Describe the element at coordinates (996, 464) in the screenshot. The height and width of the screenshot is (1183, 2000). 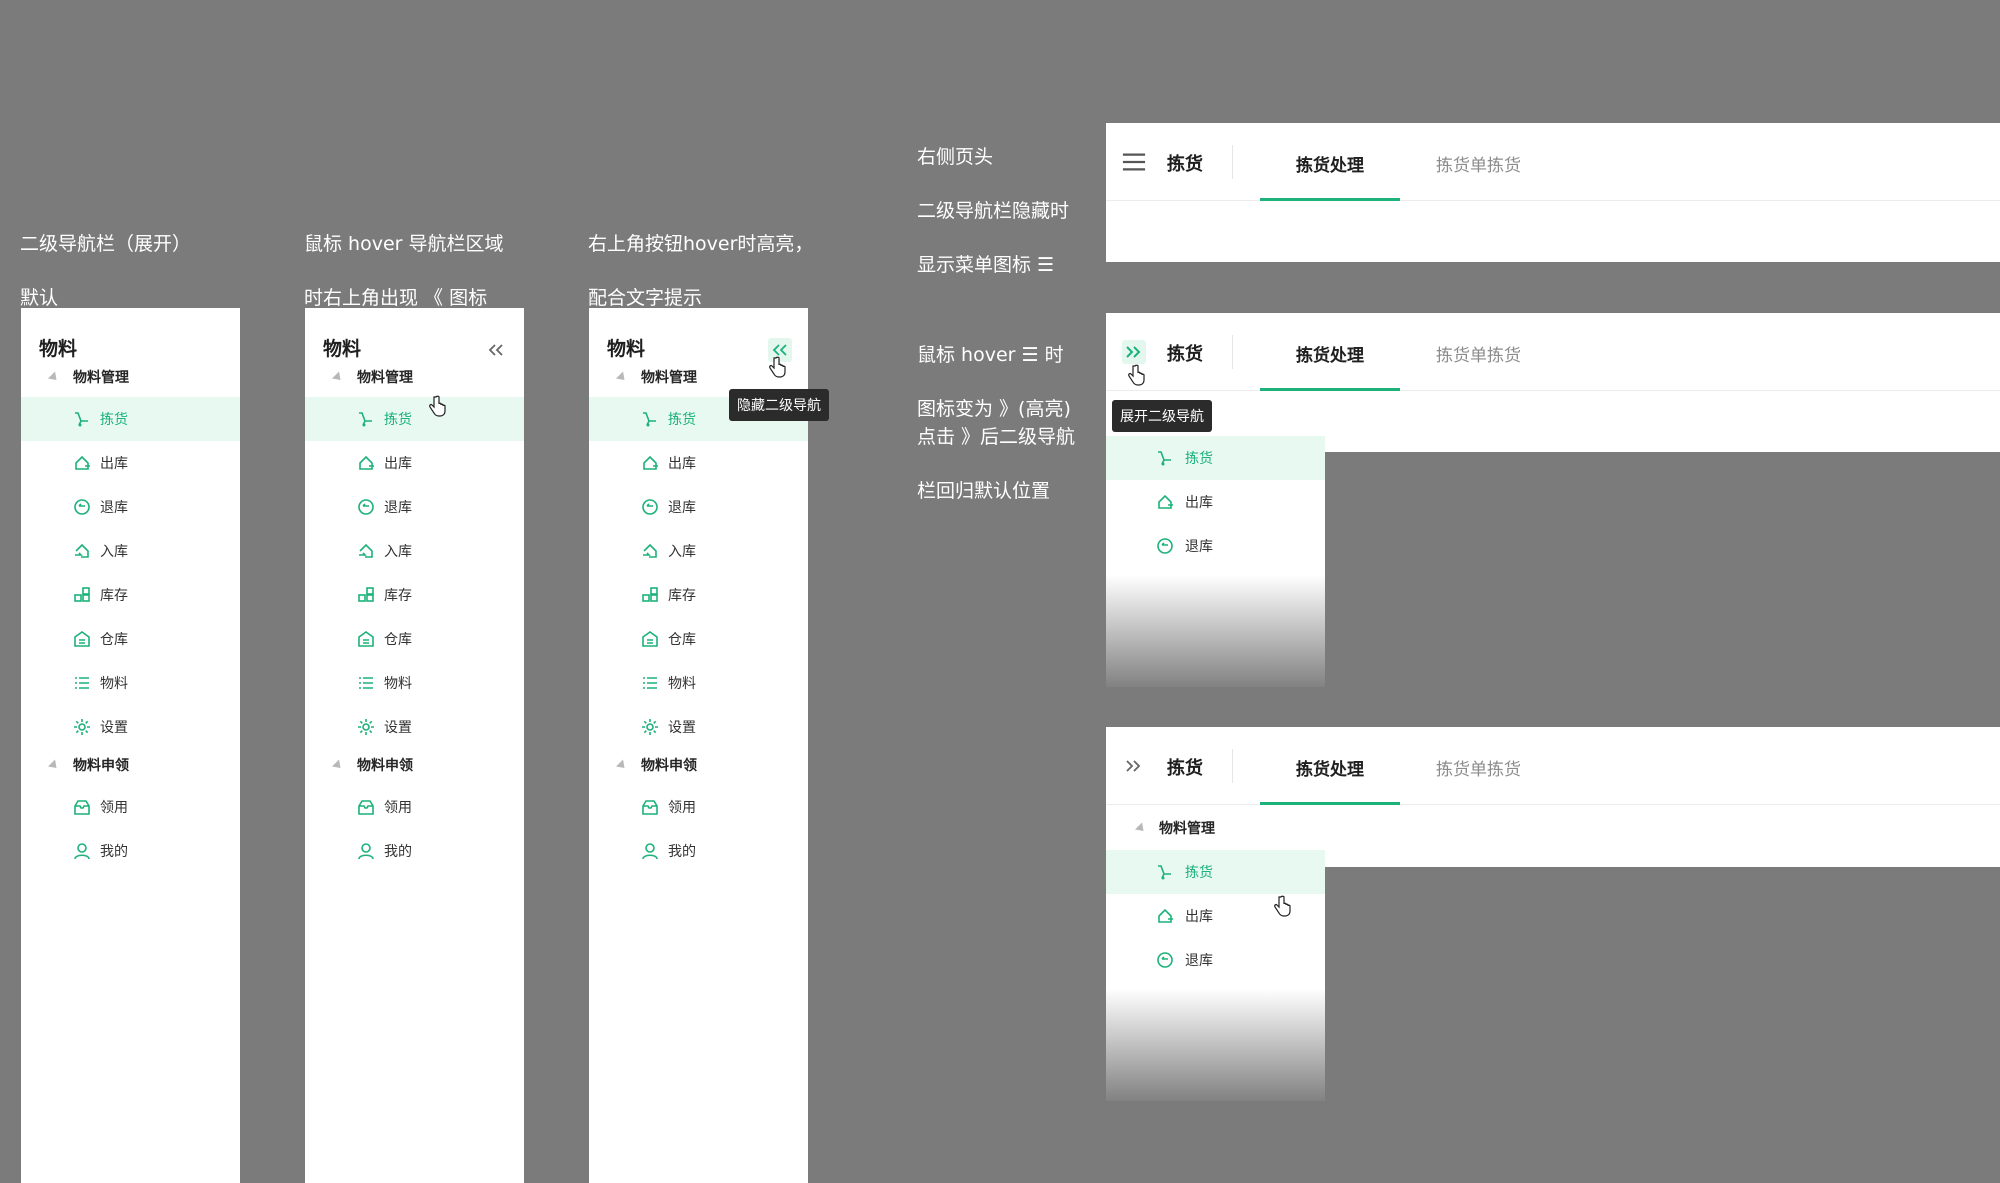
I see `caption-click-expand: 点击 》后二级导航 栏回归默认位置` at that location.